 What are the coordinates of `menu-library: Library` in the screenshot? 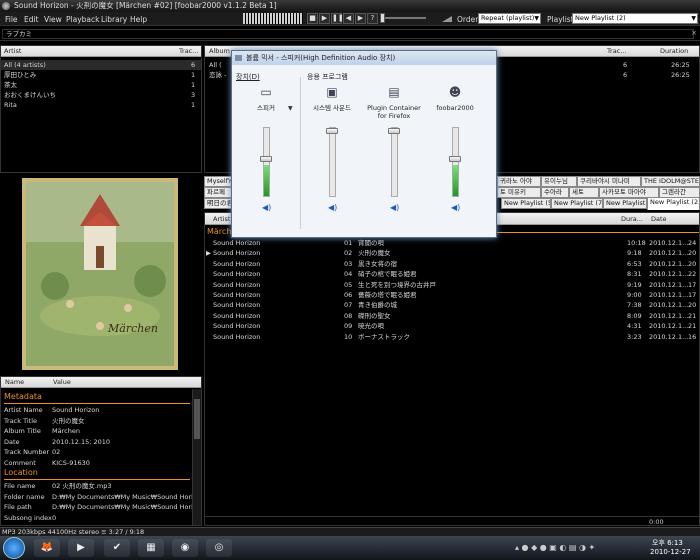 It's located at (114, 19).